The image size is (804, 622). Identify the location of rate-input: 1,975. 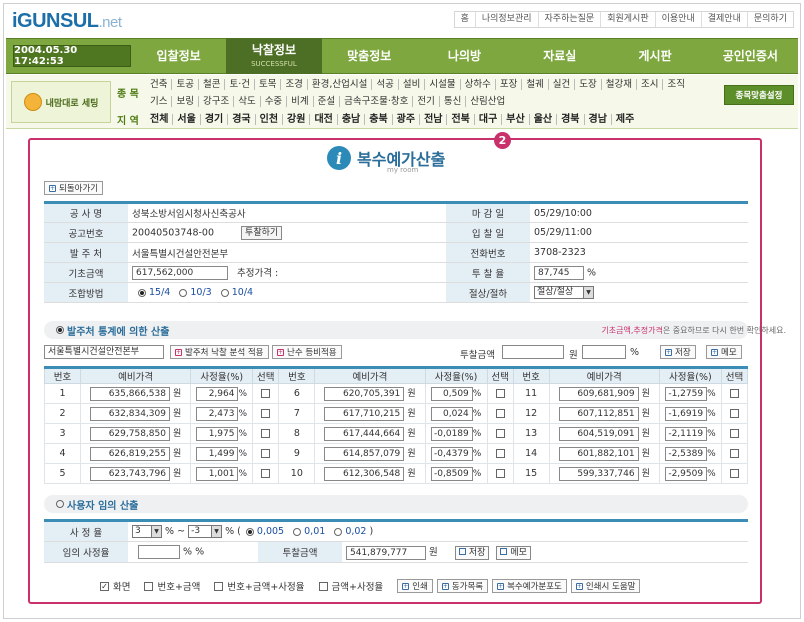
(217, 433).